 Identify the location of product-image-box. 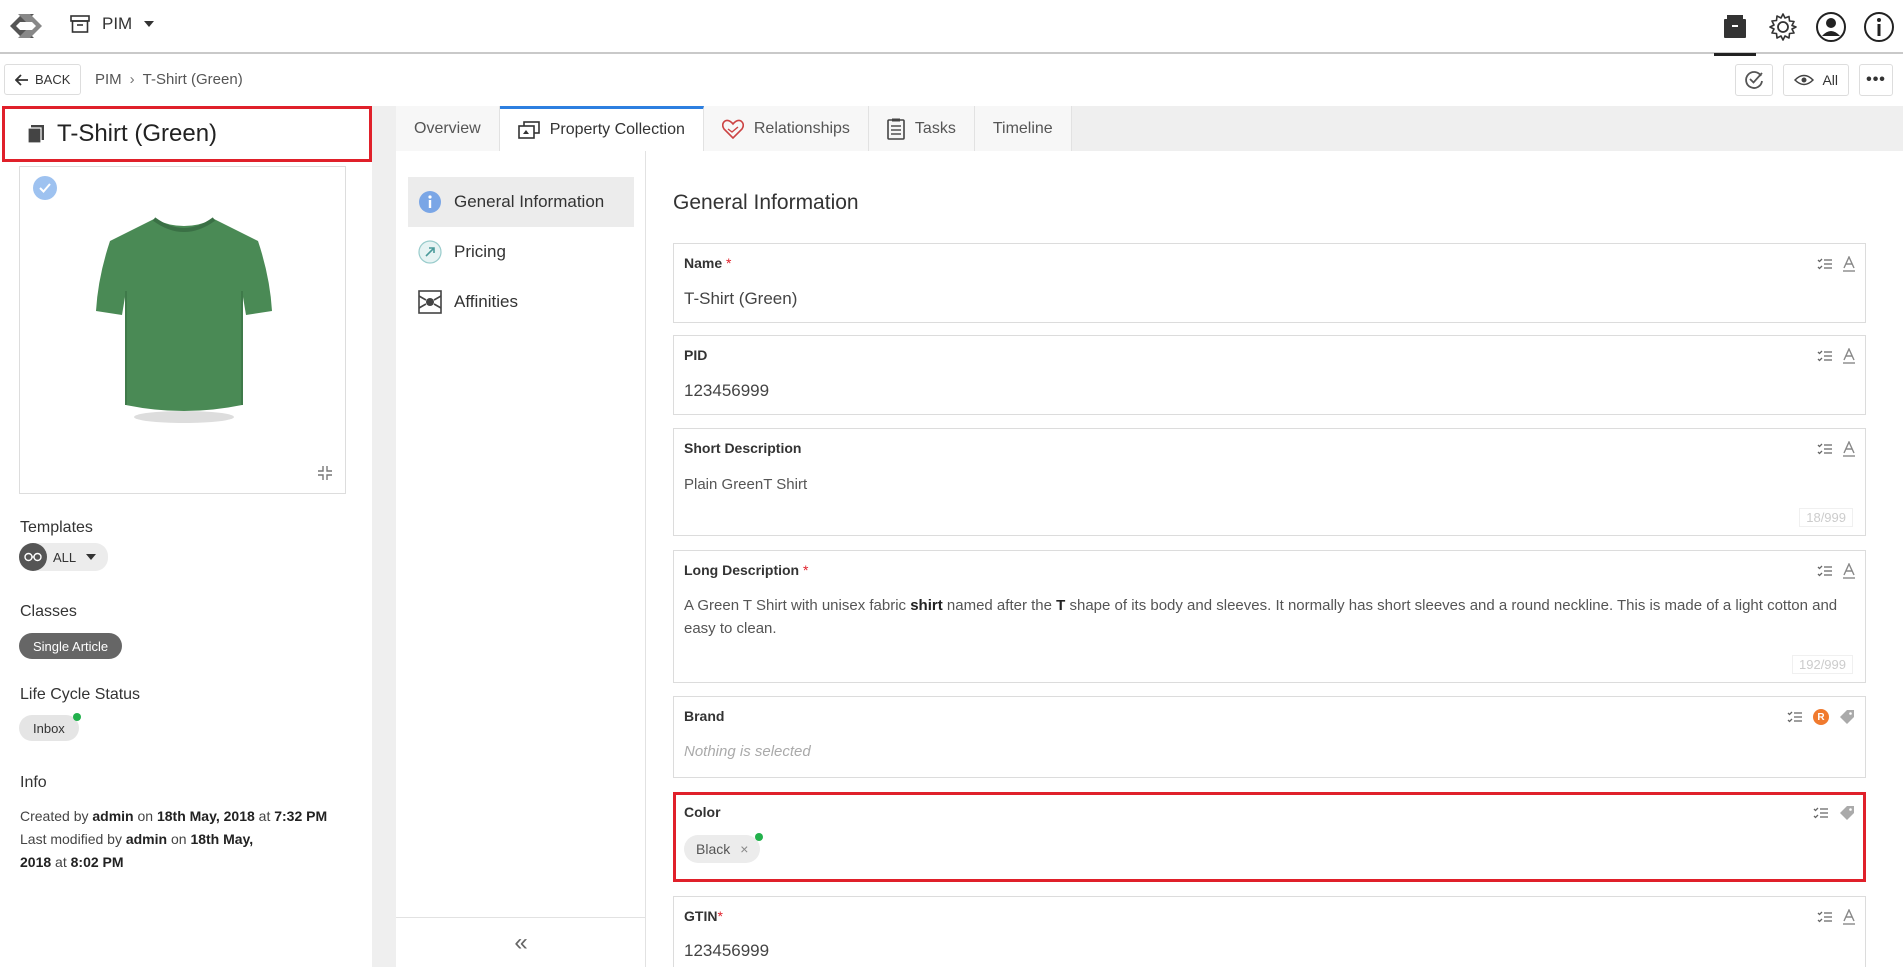
(182, 330).